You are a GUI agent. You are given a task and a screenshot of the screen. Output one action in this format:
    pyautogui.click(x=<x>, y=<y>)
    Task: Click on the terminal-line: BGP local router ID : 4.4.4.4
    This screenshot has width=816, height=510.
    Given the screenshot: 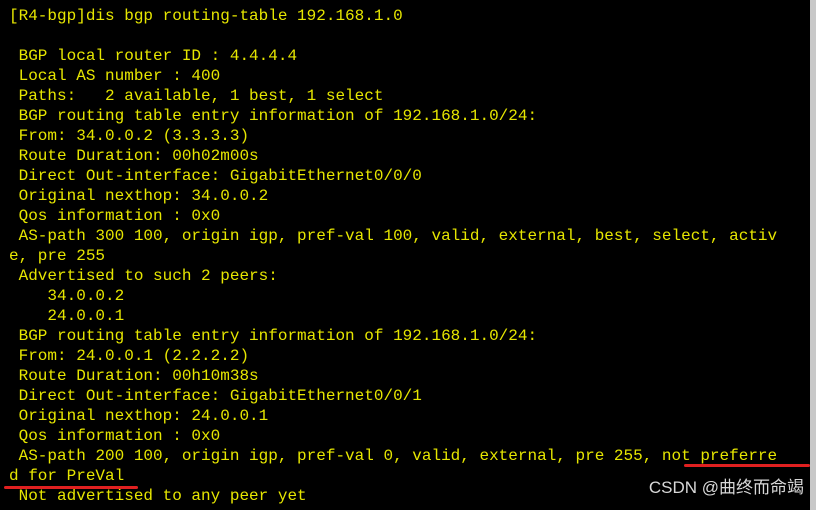 What is the action you would take?
    pyautogui.click(x=153, y=56)
    